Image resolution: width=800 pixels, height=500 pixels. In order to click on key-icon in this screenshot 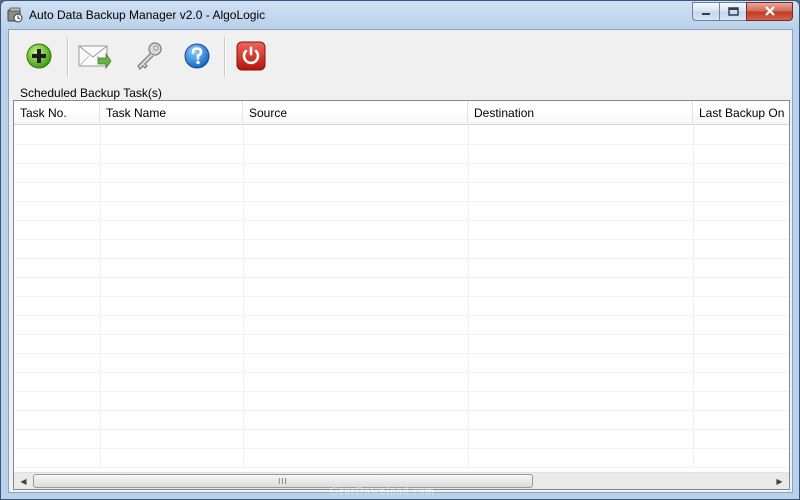, I will do `click(149, 57)`.